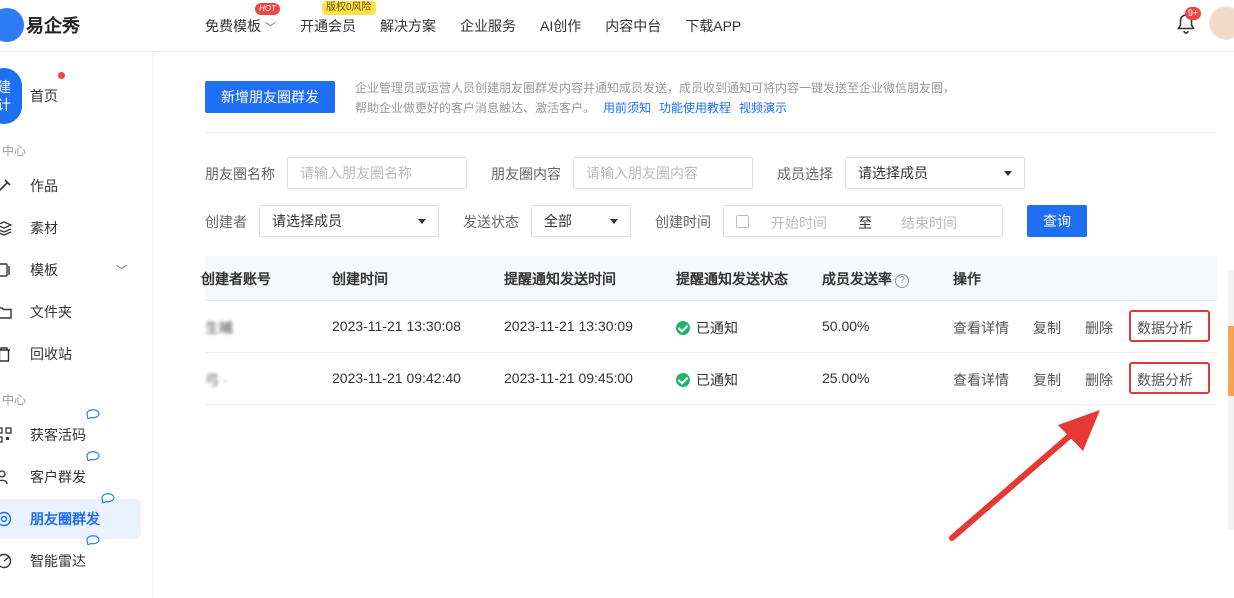  I want to click on trash-icon, so click(5, 354).